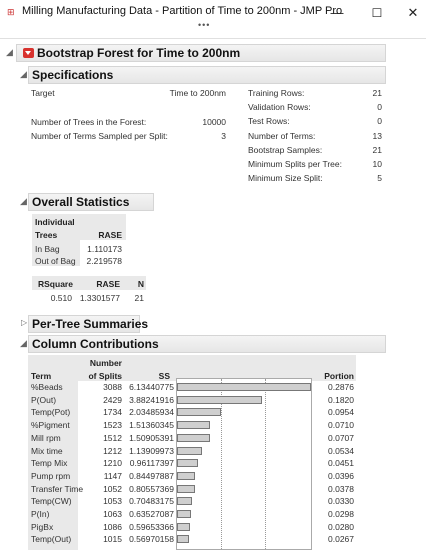 This screenshot has height=550, width=426. What do you see at coordinates (341, 539) in the screenshot?
I see `portion-cell: 0.0267` at bounding box center [341, 539].